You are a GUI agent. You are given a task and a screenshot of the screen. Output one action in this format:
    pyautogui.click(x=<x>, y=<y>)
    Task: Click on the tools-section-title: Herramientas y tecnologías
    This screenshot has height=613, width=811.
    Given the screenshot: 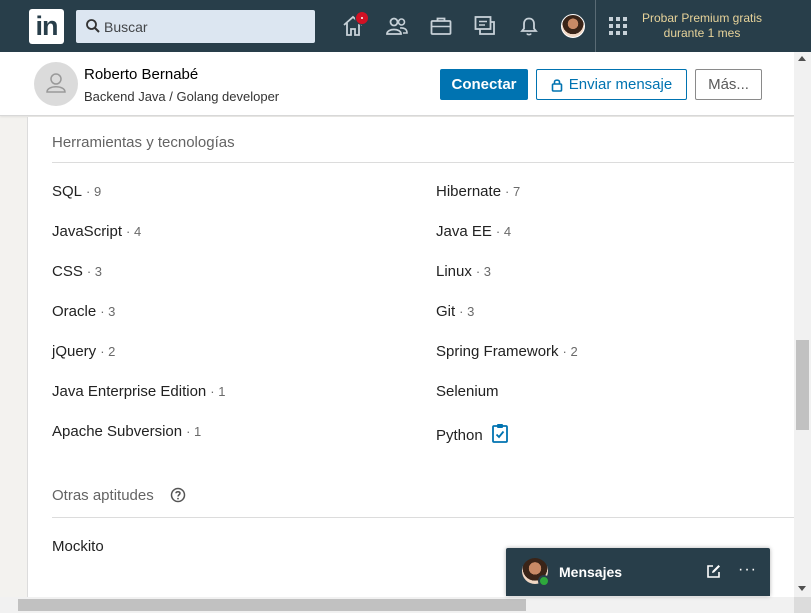 What is the action you would take?
    pyautogui.click(x=143, y=142)
    